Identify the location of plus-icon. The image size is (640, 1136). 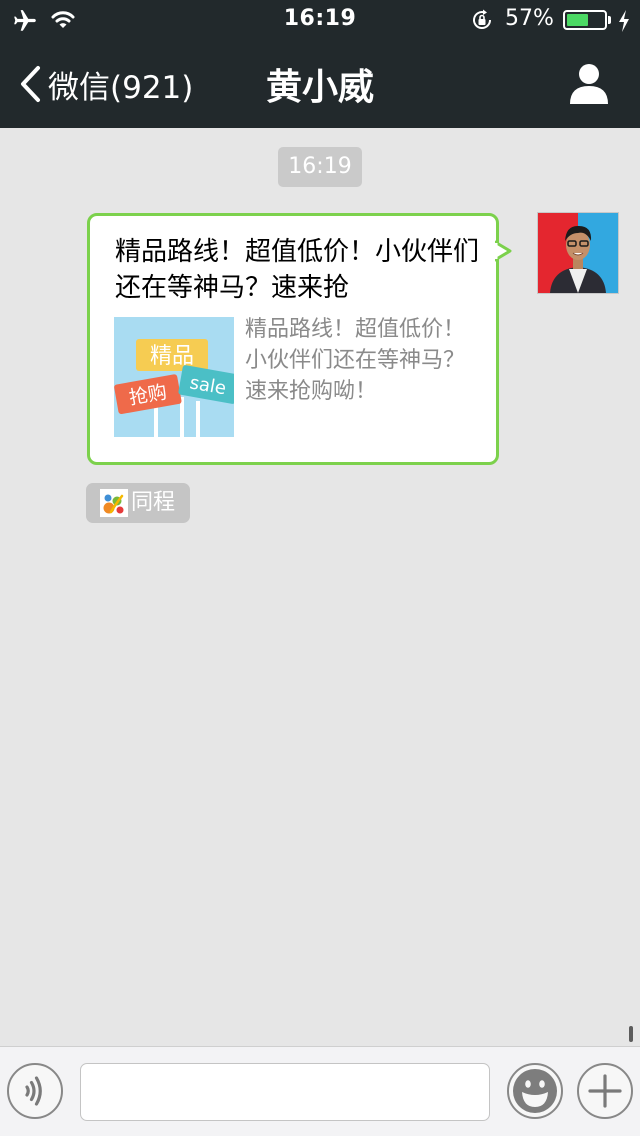
(605, 1091).